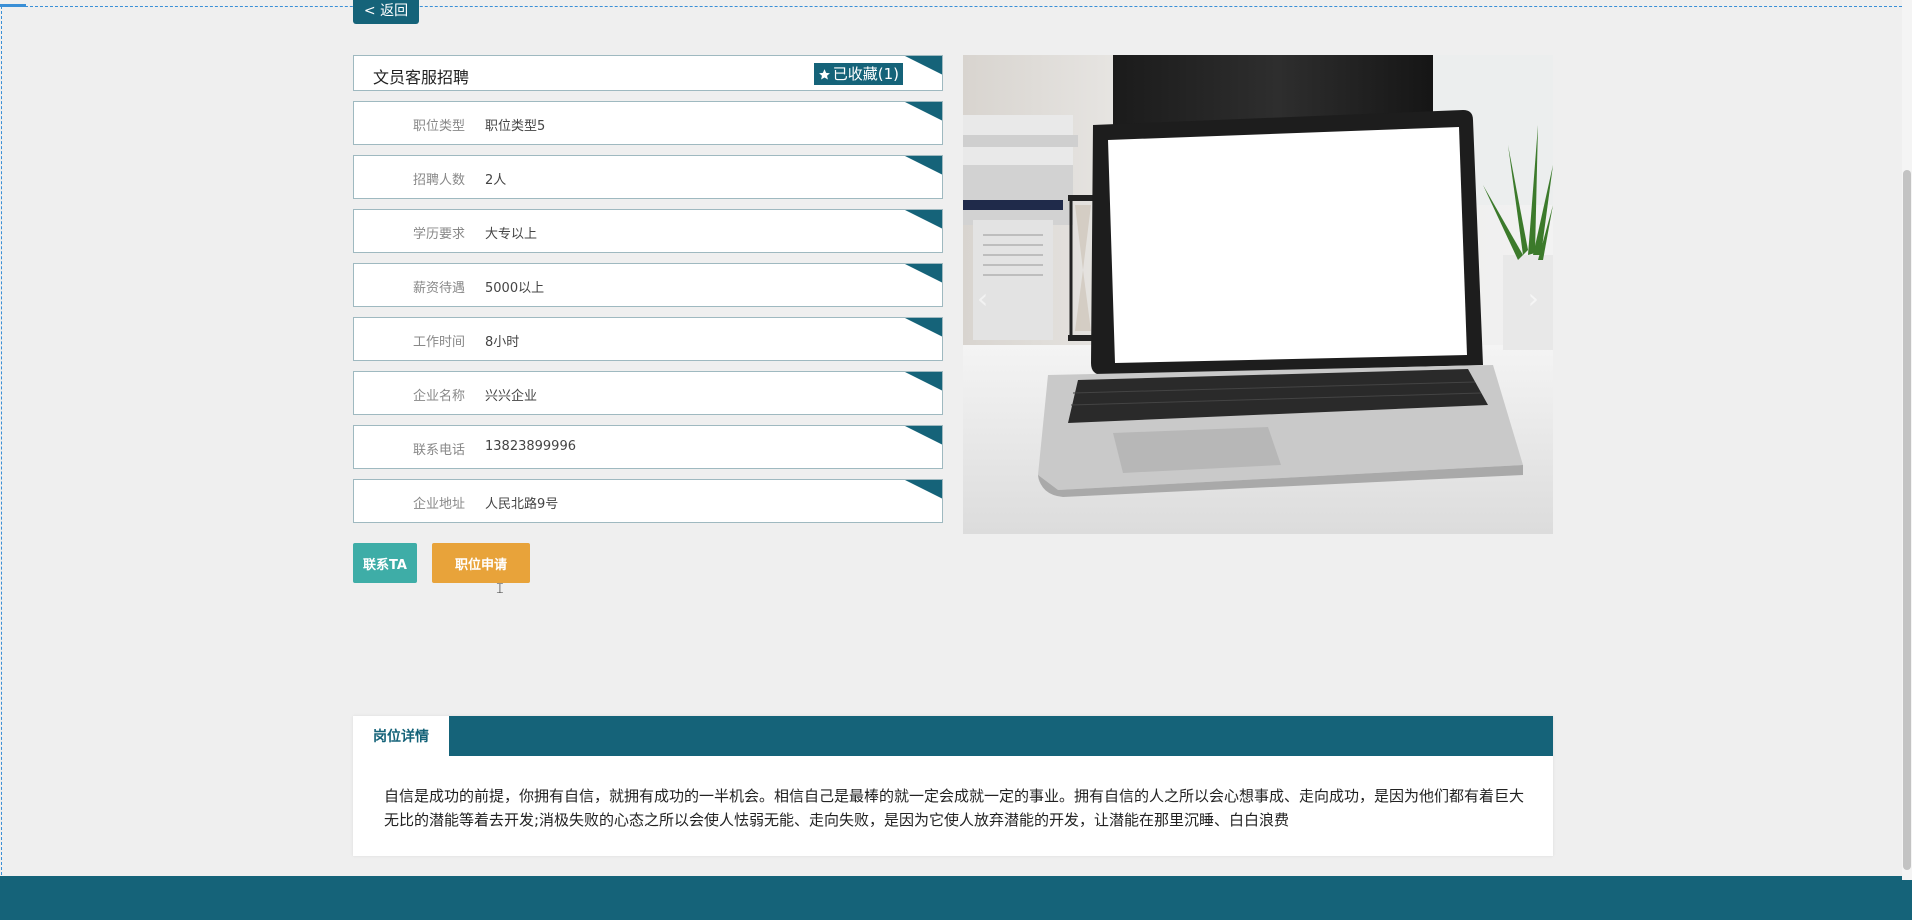  What do you see at coordinates (500, 589) in the screenshot?
I see `text-cursor-icon: 𝙸` at bounding box center [500, 589].